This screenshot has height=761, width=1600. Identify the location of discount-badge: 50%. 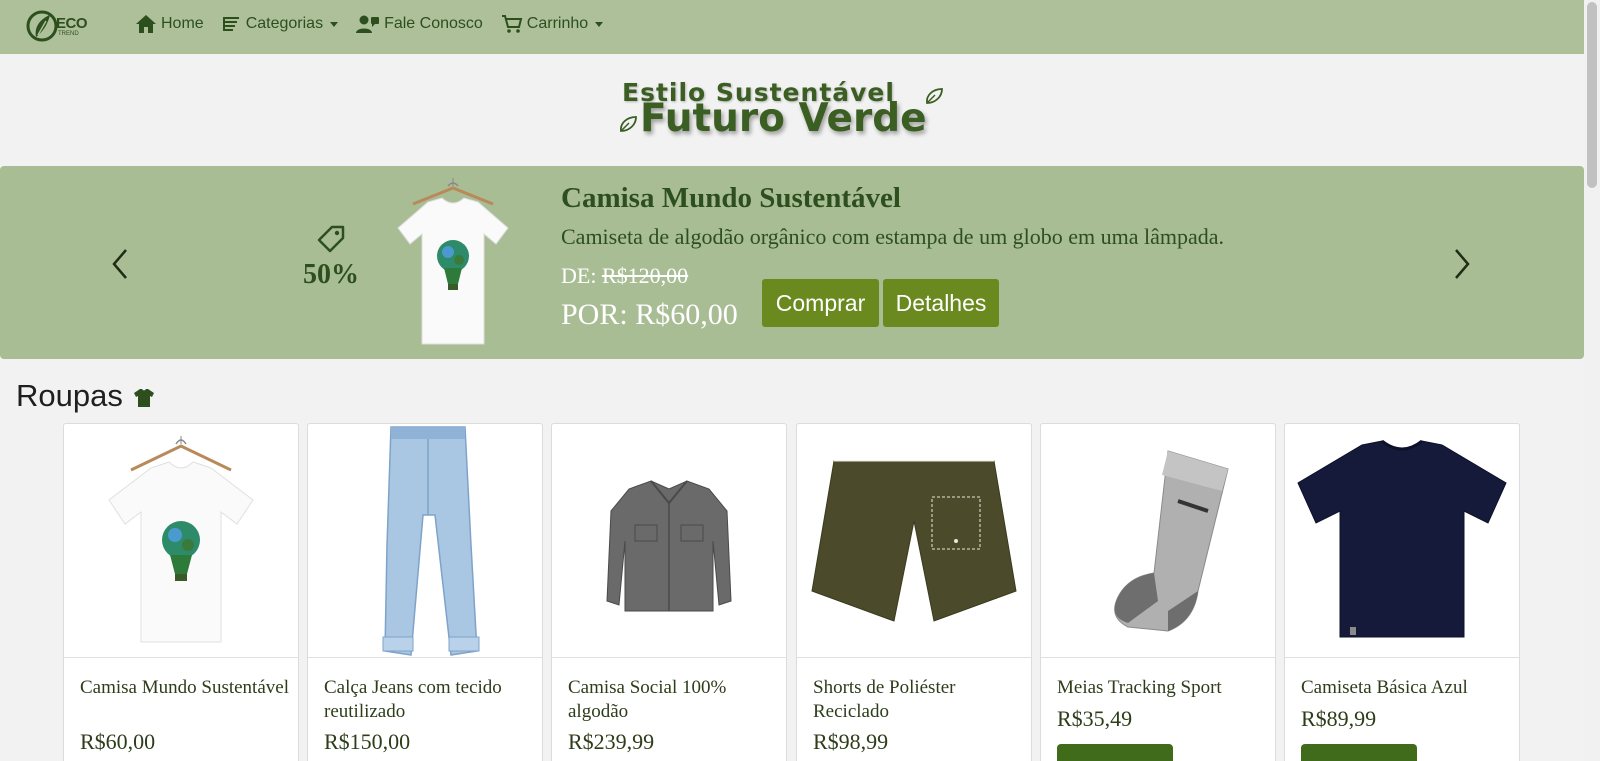
(331, 257).